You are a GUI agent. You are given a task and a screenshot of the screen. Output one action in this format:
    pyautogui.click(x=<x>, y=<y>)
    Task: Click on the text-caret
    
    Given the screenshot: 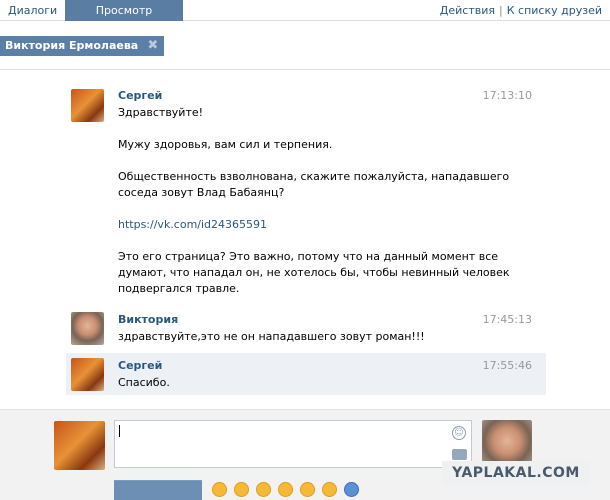 What is the action you would take?
    pyautogui.click(x=119, y=431)
    